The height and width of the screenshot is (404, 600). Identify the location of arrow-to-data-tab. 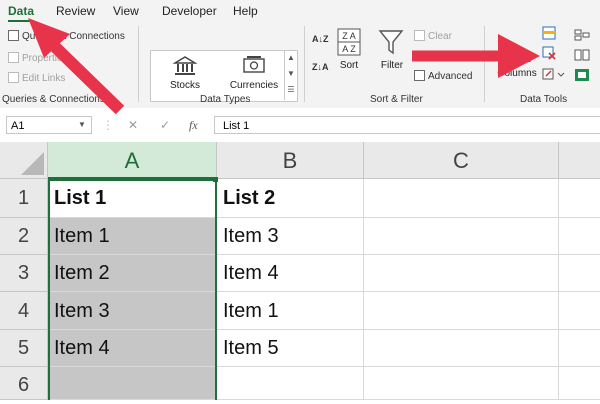
(76, 66).